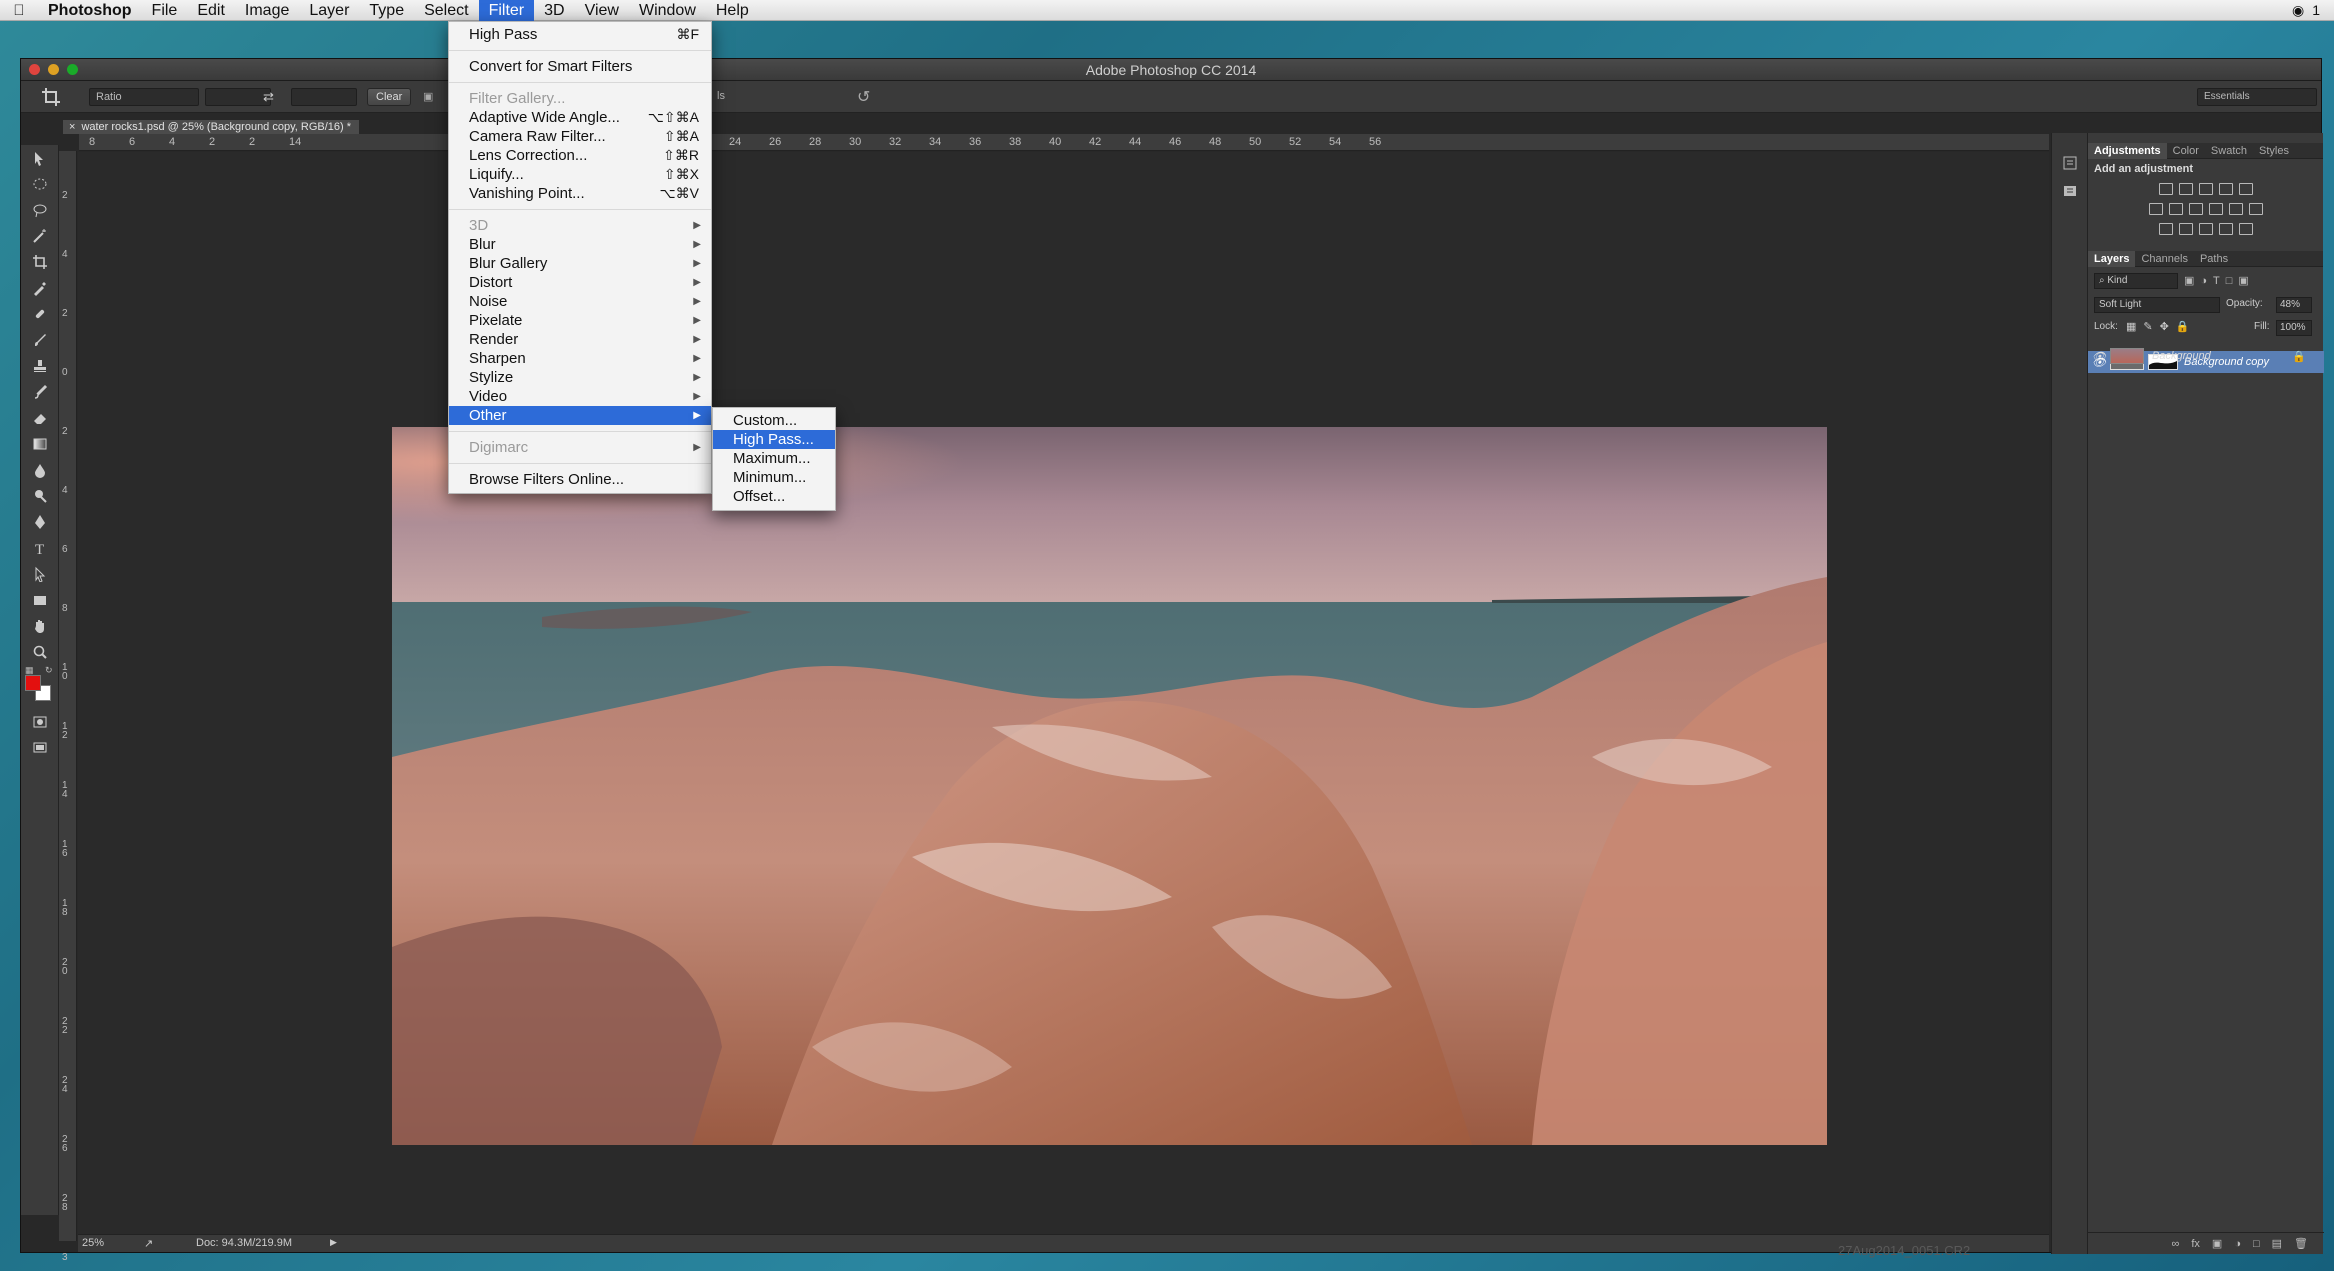  What do you see at coordinates (2277, 1243) in the screenshot?
I see `new-layer-icon: ▤` at bounding box center [2277, 1243].